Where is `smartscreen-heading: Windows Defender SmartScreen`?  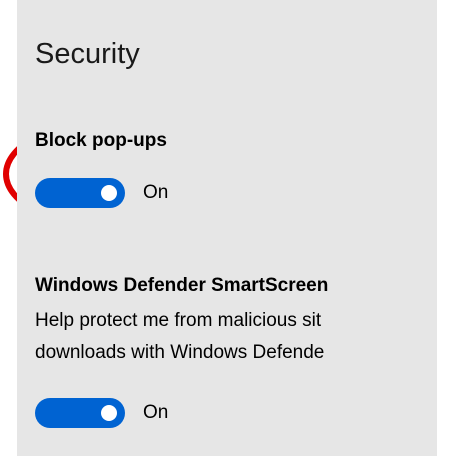
smartscreen-heading: Windows Defender SmartScreen is located at coordinates (182, 285).